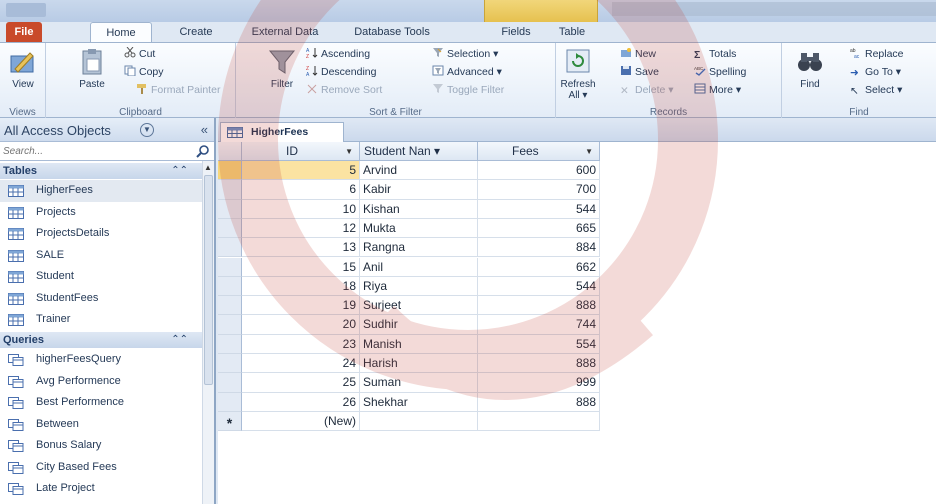 Image resolution: width=936 pixels, height=504 pixels. I want to click on cell-id: 23, so click(301, 344).